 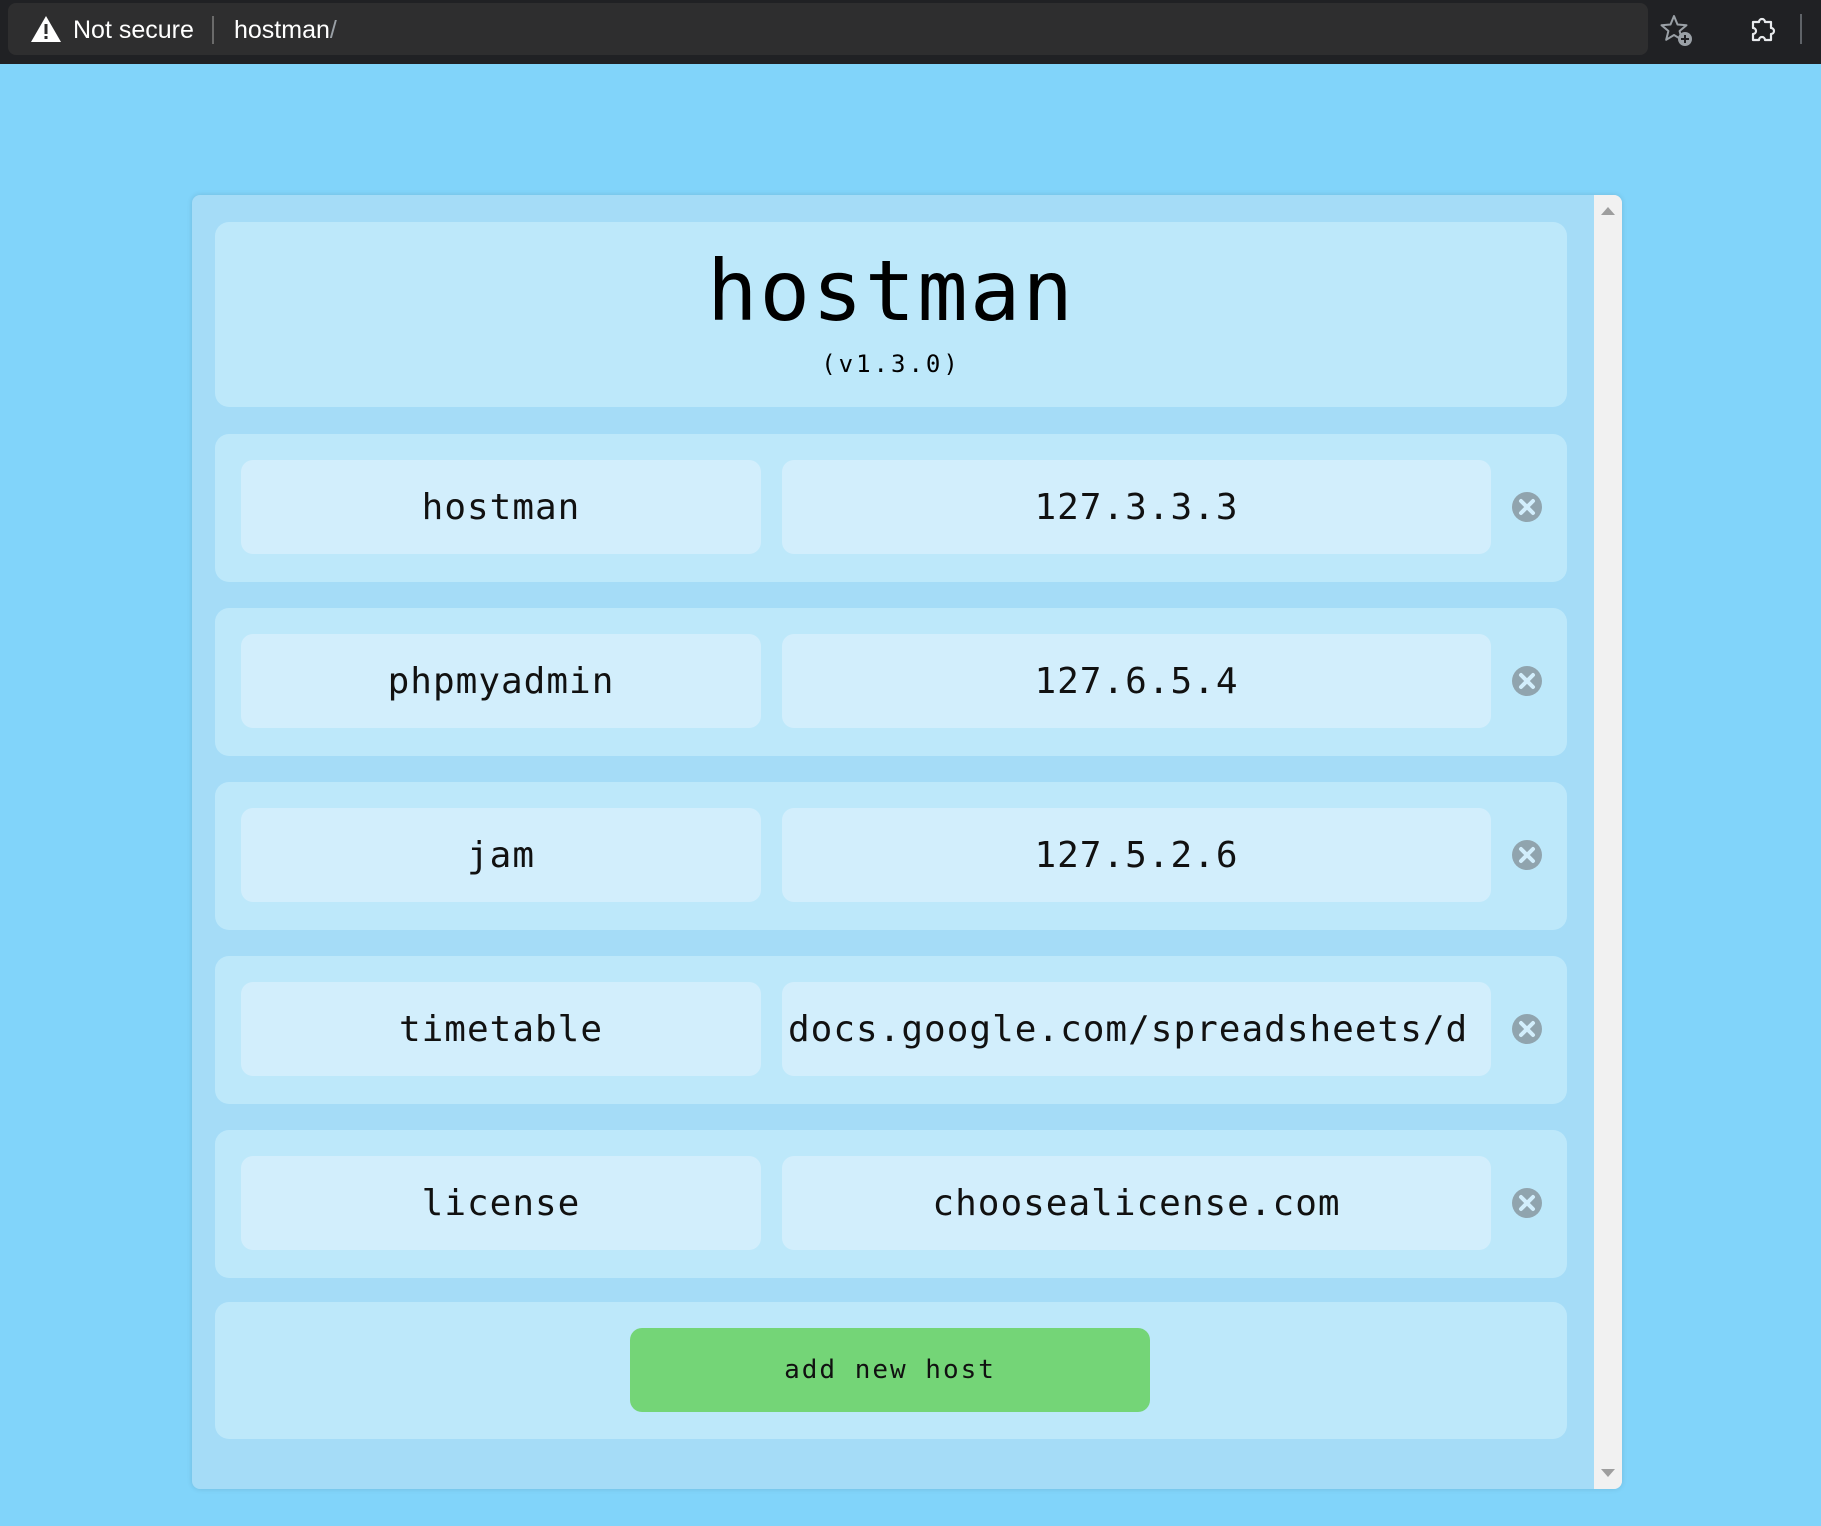 I want to click on app-version: (v1.3.0), so click(x=891, y=364).